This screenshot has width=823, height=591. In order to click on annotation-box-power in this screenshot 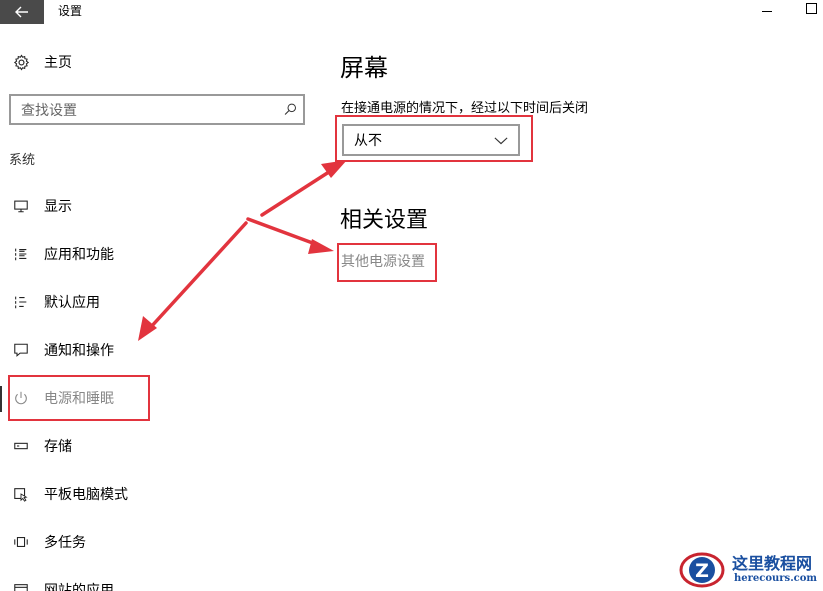, I will do `click(79, 398)`.